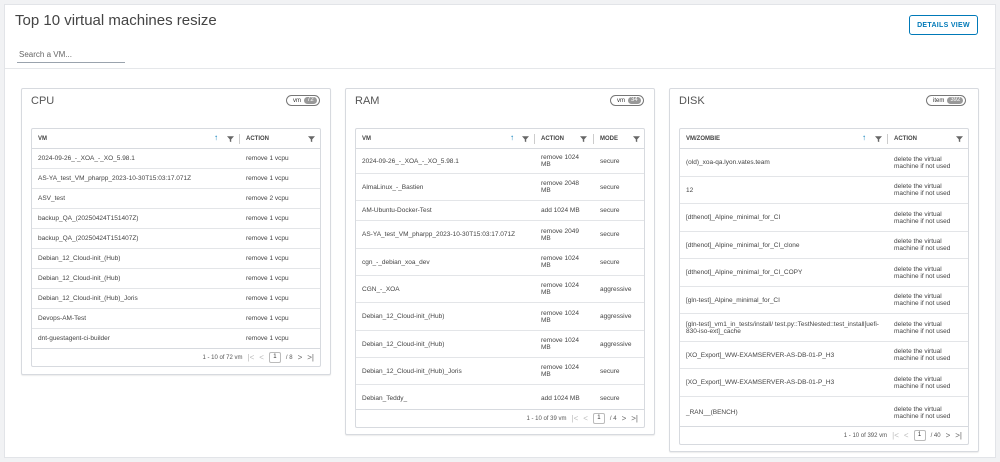 The height and width of the screenshot is (462, 1000). I want to click on vm-cell: dnt-guestagent-ci-builder, so click(74, 338).